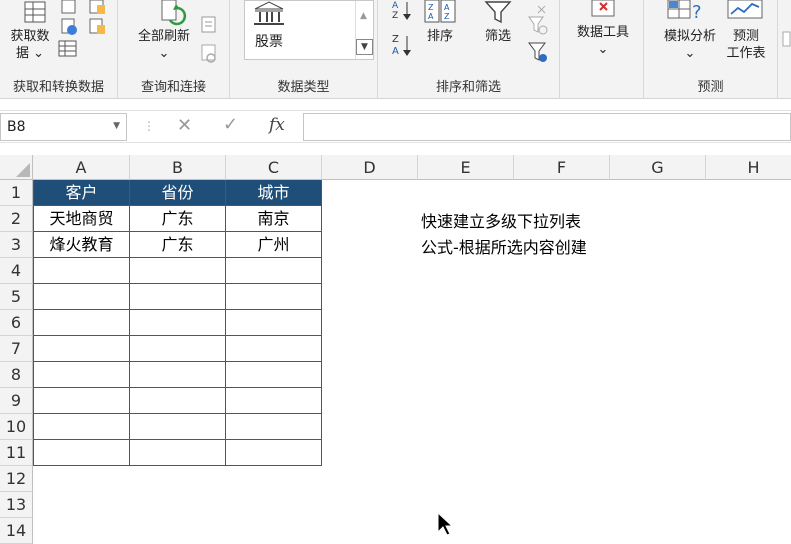 This screenshot has height=544, width=791. Describe the element at coordinates (277, 125) in the screenshot. I see `insert-function-icon: fx` at that location.